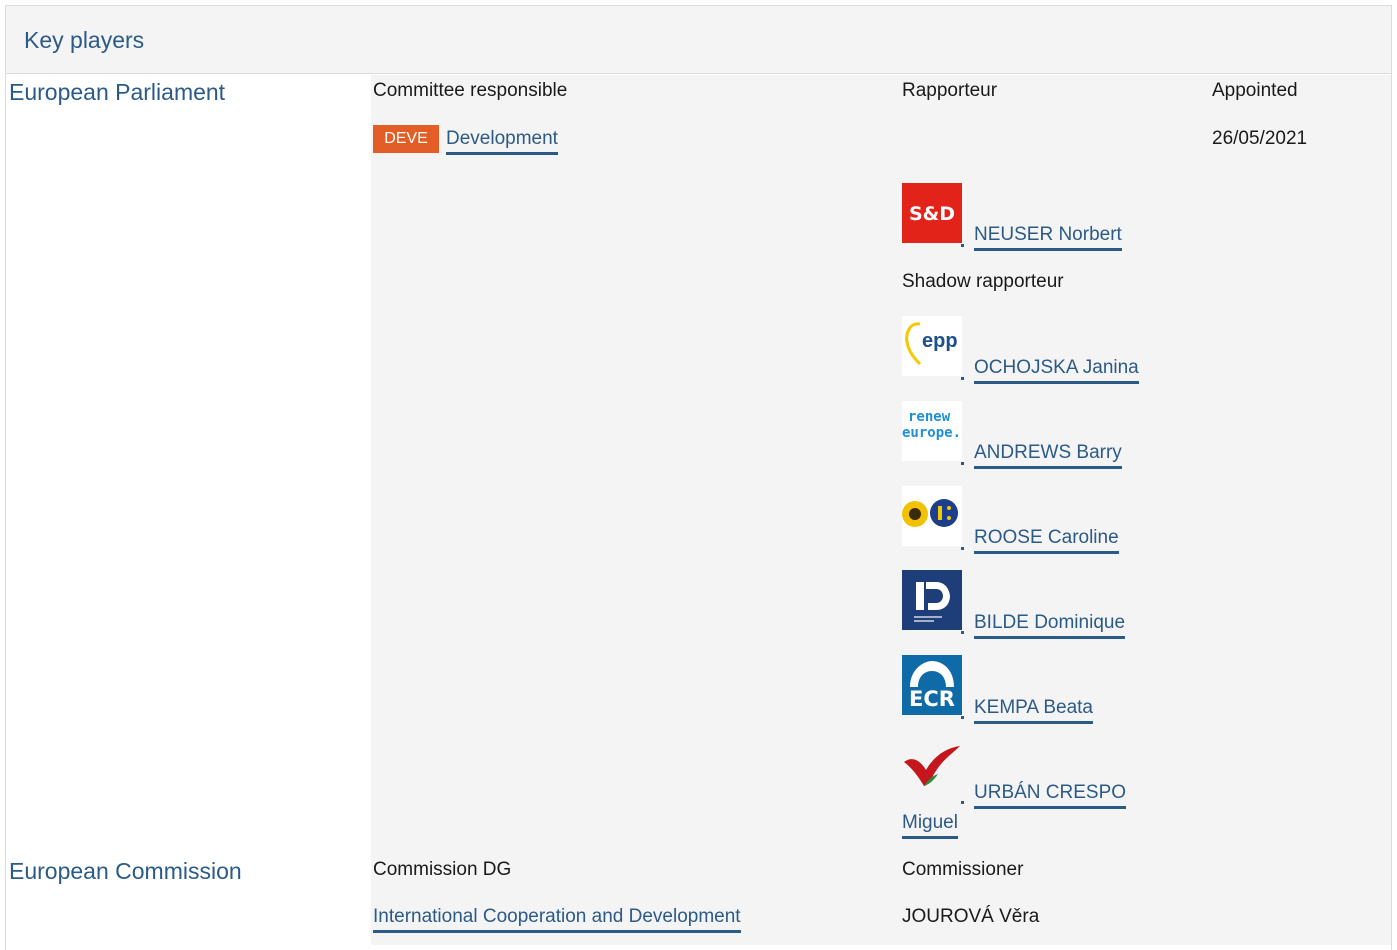 The image size is (1397, 950). Describe the element at coordinates (1050, 625) in the screenshot. I see `shadow-link-bilde: BILDE Dominique` at that location.